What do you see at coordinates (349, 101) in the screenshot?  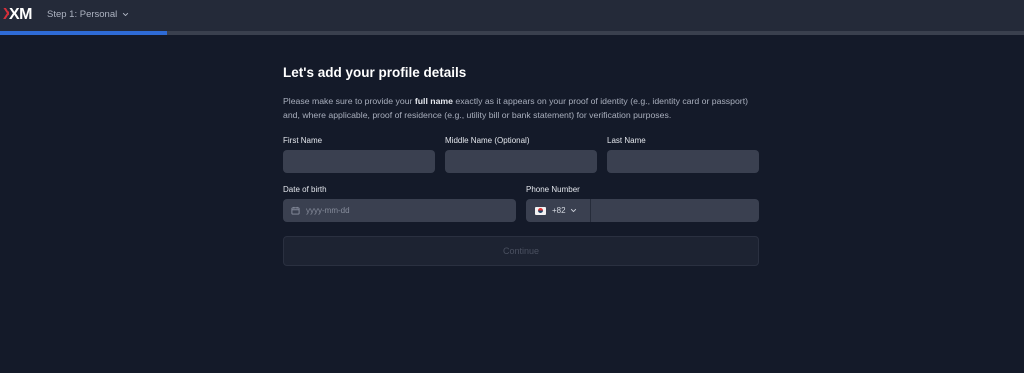 I see `description-text: Please make sure to provide your` at bounding box center [349, 101].